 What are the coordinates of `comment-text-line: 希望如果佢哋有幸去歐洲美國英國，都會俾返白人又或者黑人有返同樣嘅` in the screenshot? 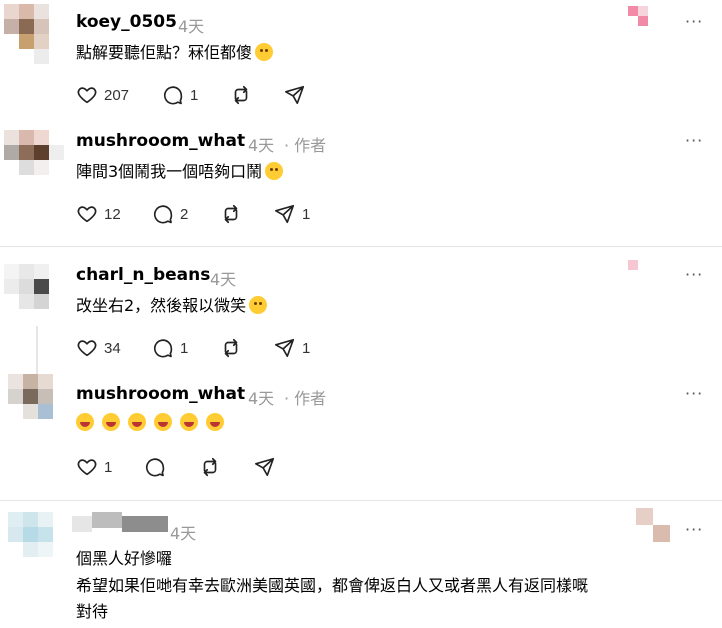 It's located at (332, 585).